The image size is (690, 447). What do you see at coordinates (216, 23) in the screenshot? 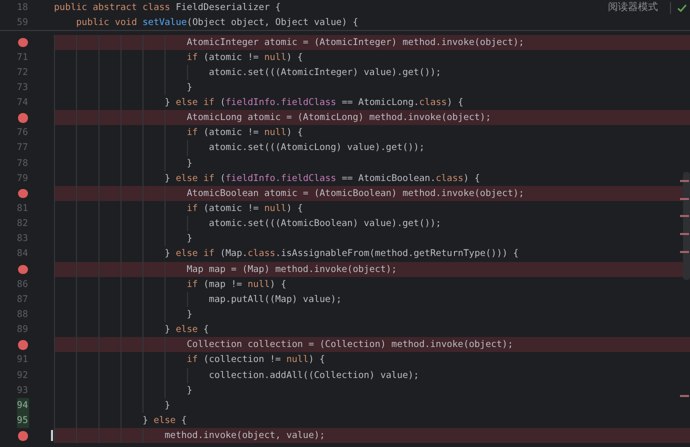
I see `sticky-code-line: public void setValue(Object object, Object value) {` at bounding box center [216, 23].